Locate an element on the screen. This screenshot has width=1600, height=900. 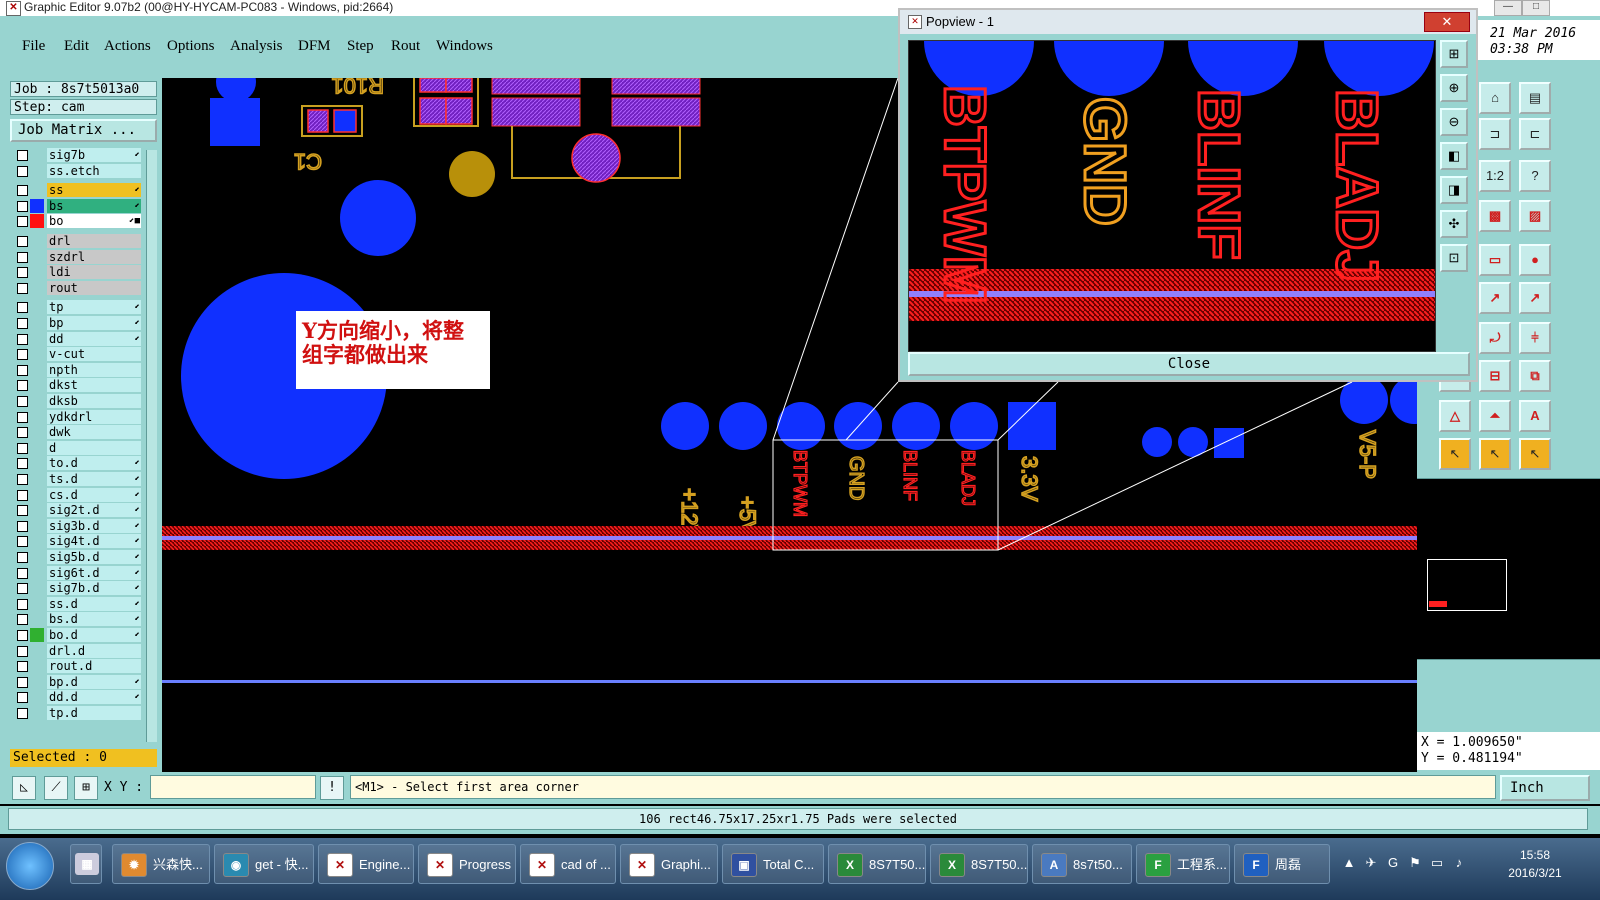
close-tool-icon: ⊏ is located at coordinates (1535, 134).